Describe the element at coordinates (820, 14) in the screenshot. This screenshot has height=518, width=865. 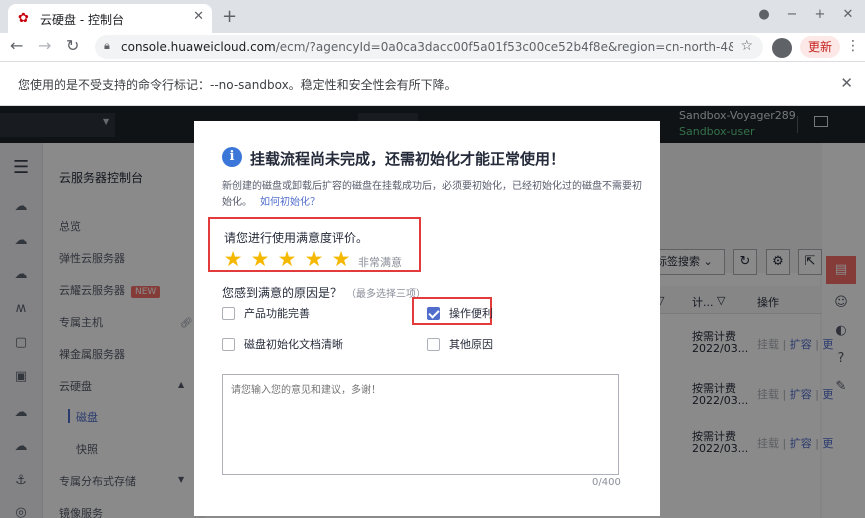
I see `maximize-icon: +` at that location.